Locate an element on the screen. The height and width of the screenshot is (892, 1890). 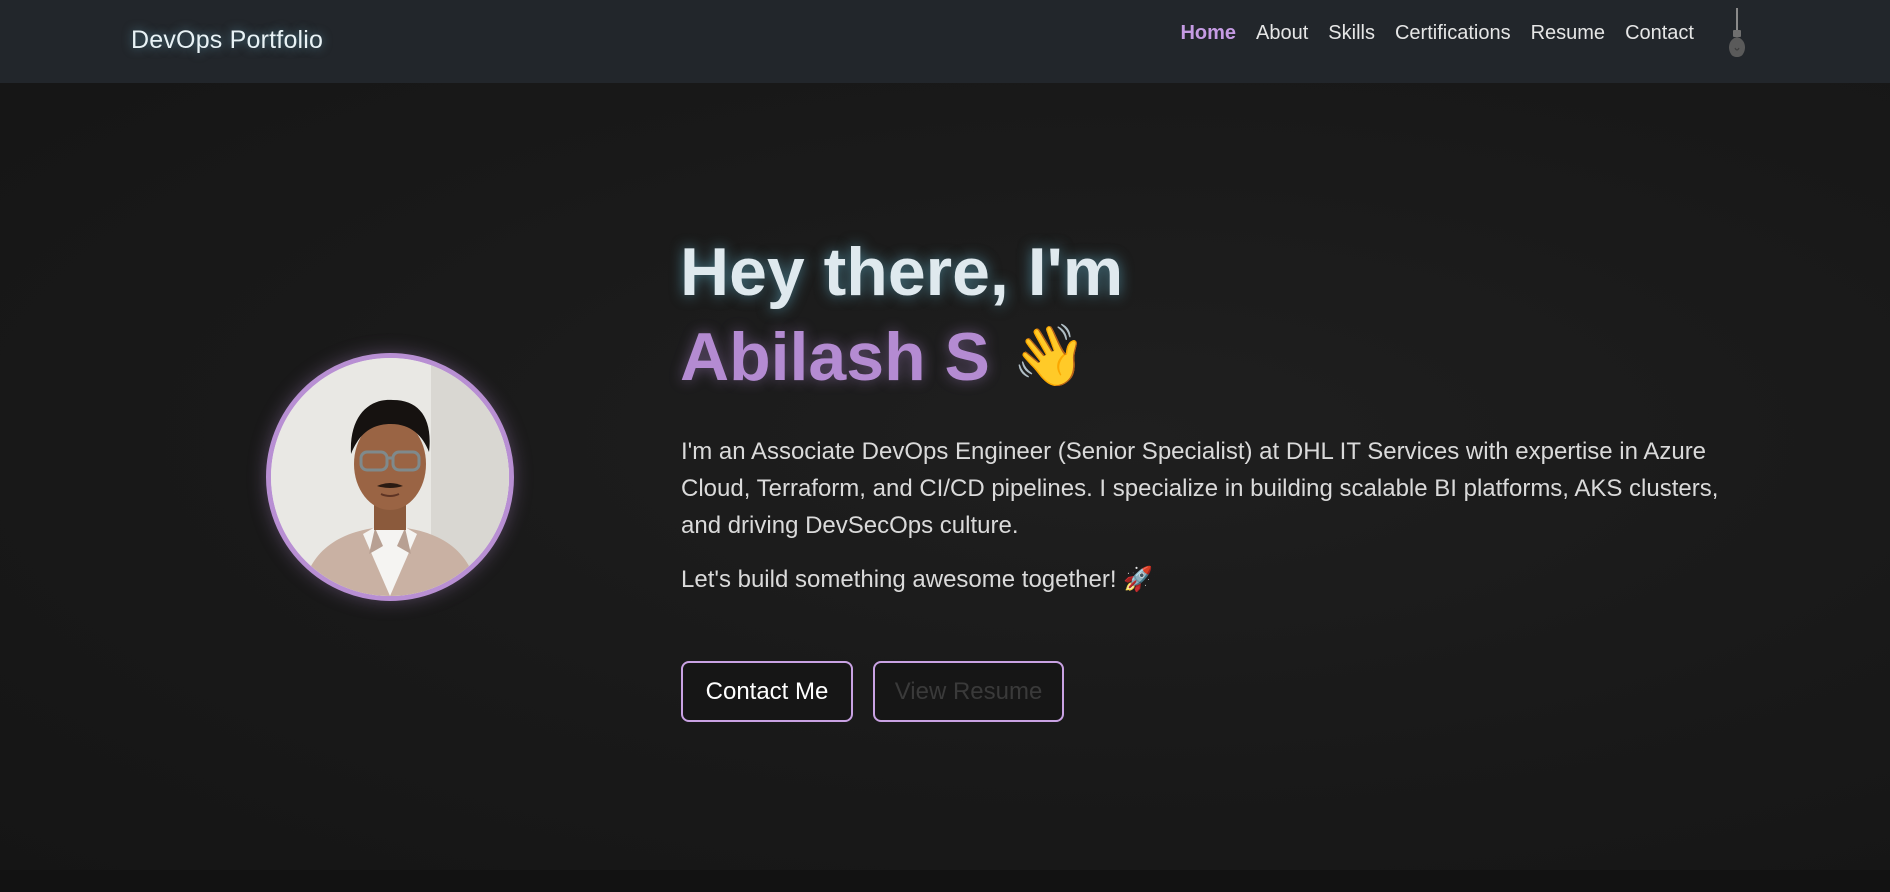
nav-link-skills: Skills is located at coordinates (1351, 33).